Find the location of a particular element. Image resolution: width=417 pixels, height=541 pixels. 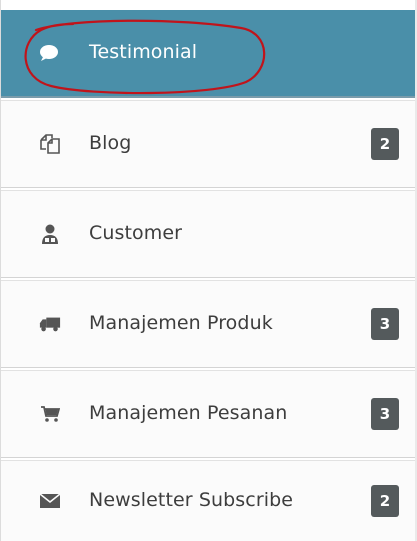

menu-item-newsletter-subscribe: Newsletter Subscribe 2 is located at coordinates (209, 500).